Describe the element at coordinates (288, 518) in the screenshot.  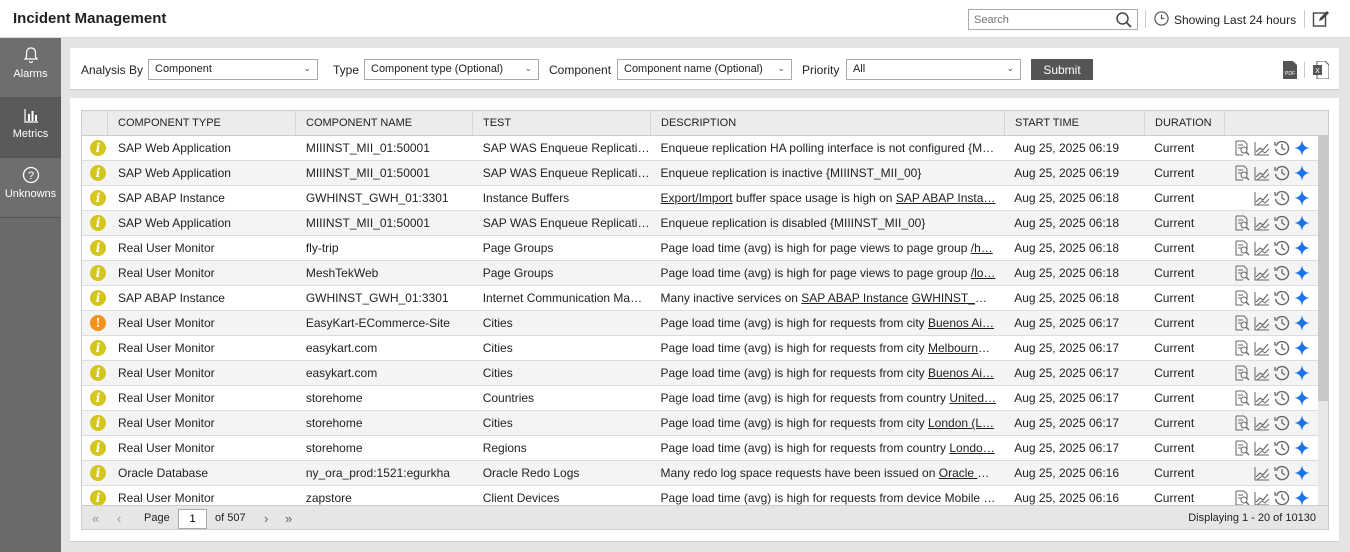
I see `last-page-icon: »` at that location.